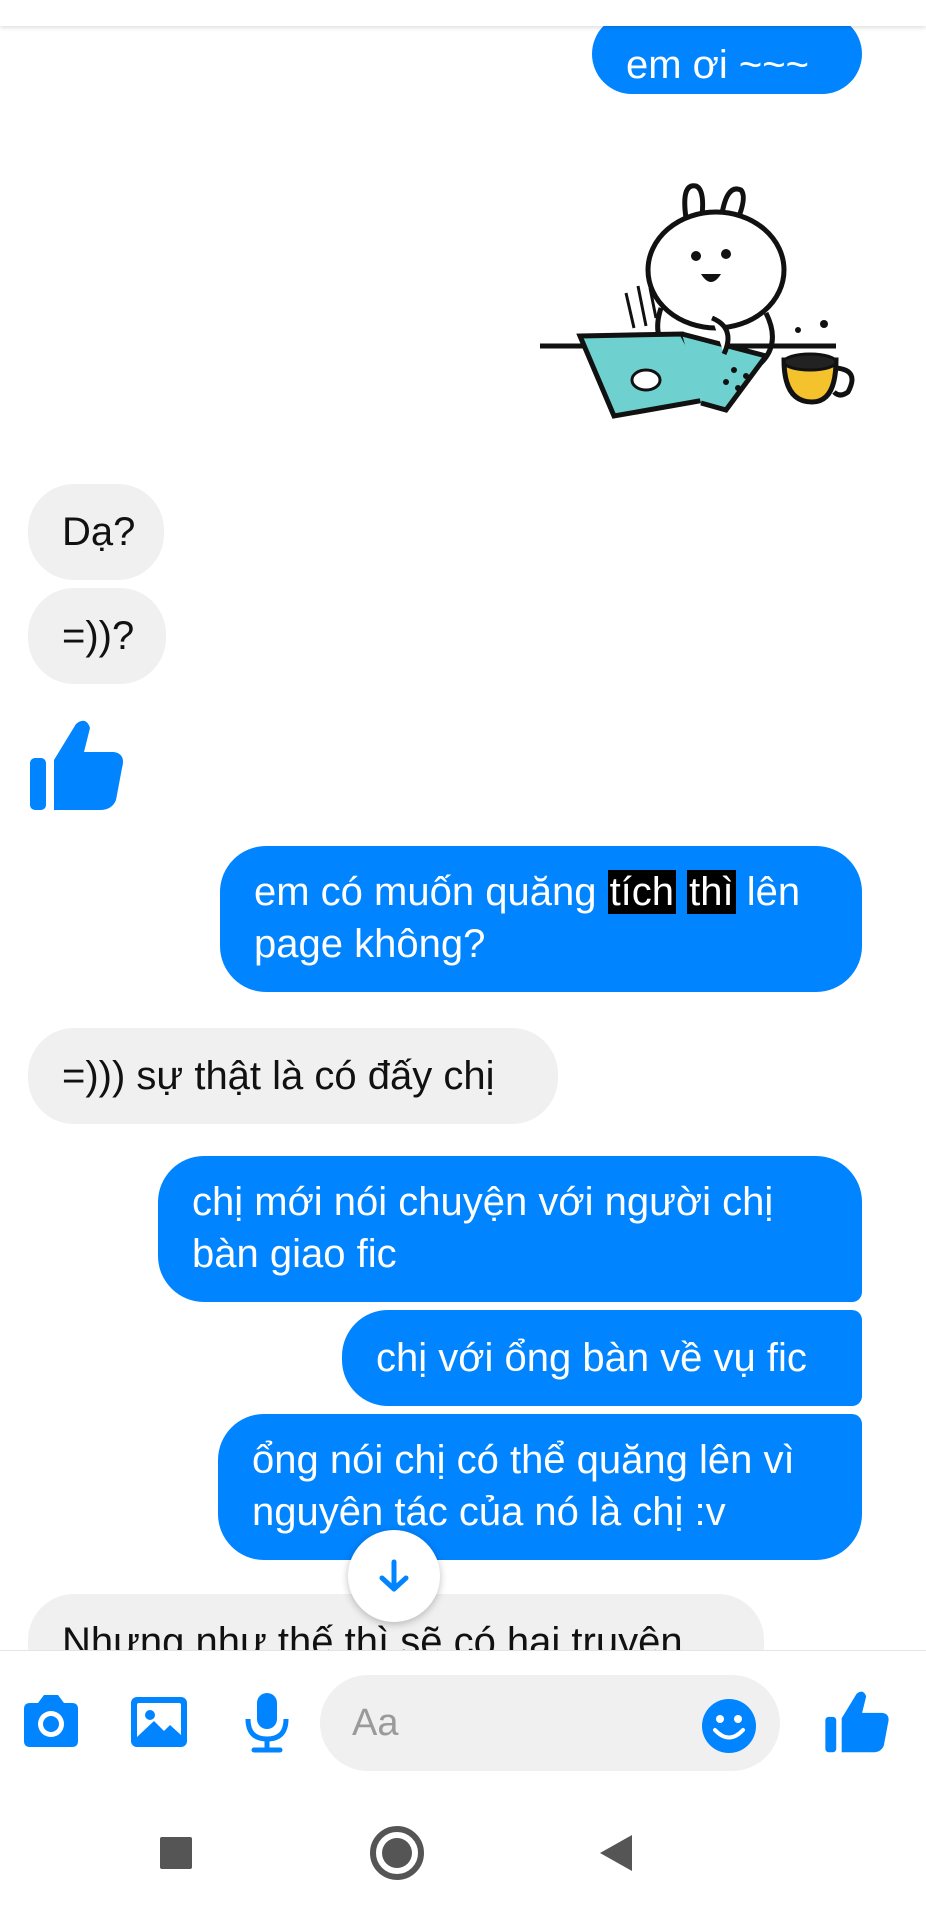  Describe the element at coordinates (370, 944) in the screenshot. I see `message-text: page không?` at that location.